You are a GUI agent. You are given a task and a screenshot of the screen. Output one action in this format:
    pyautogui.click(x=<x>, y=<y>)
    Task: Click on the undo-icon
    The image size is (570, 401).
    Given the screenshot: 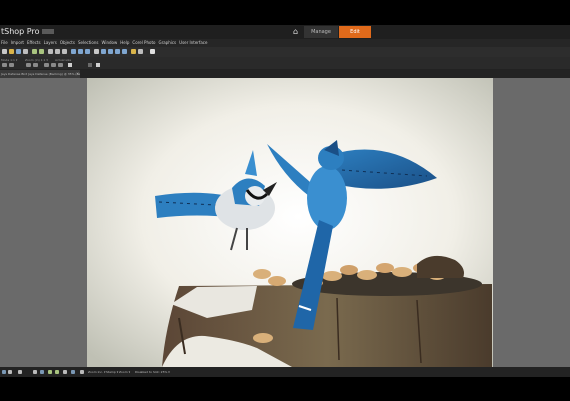 What is the action you would take?
    pyautogui.click(x=34, y=51)
    